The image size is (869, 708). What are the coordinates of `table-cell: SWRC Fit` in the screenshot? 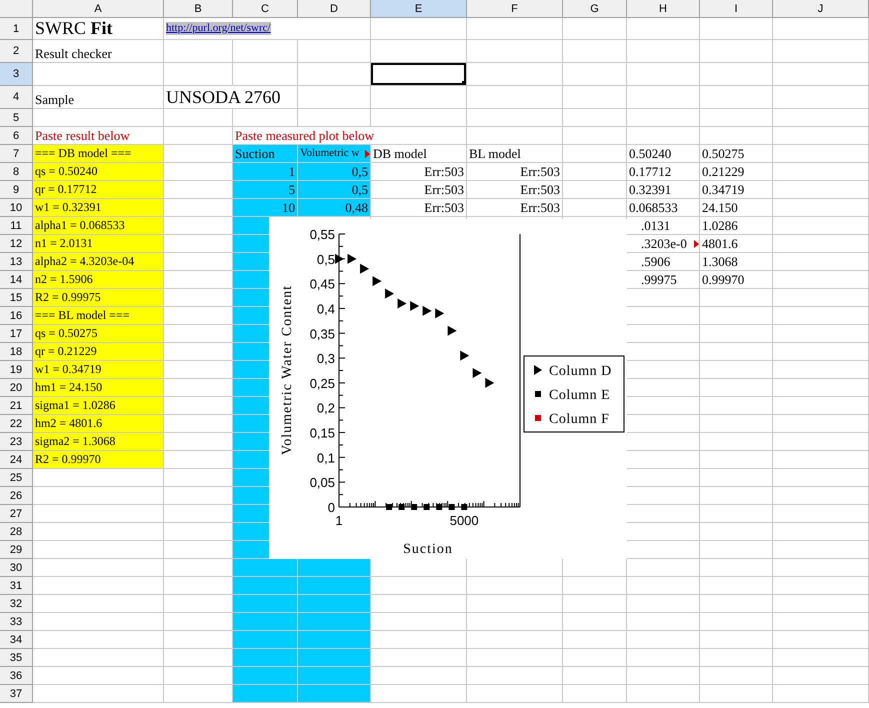 It's located at (98, 29).